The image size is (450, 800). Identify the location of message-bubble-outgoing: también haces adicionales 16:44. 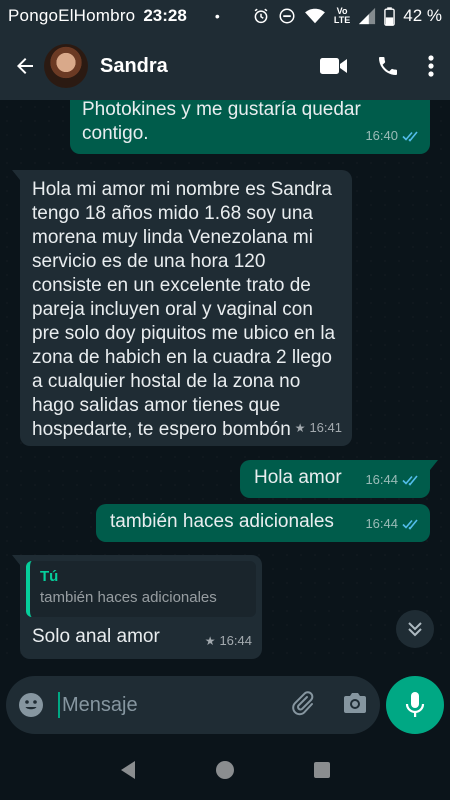
(263, 523).